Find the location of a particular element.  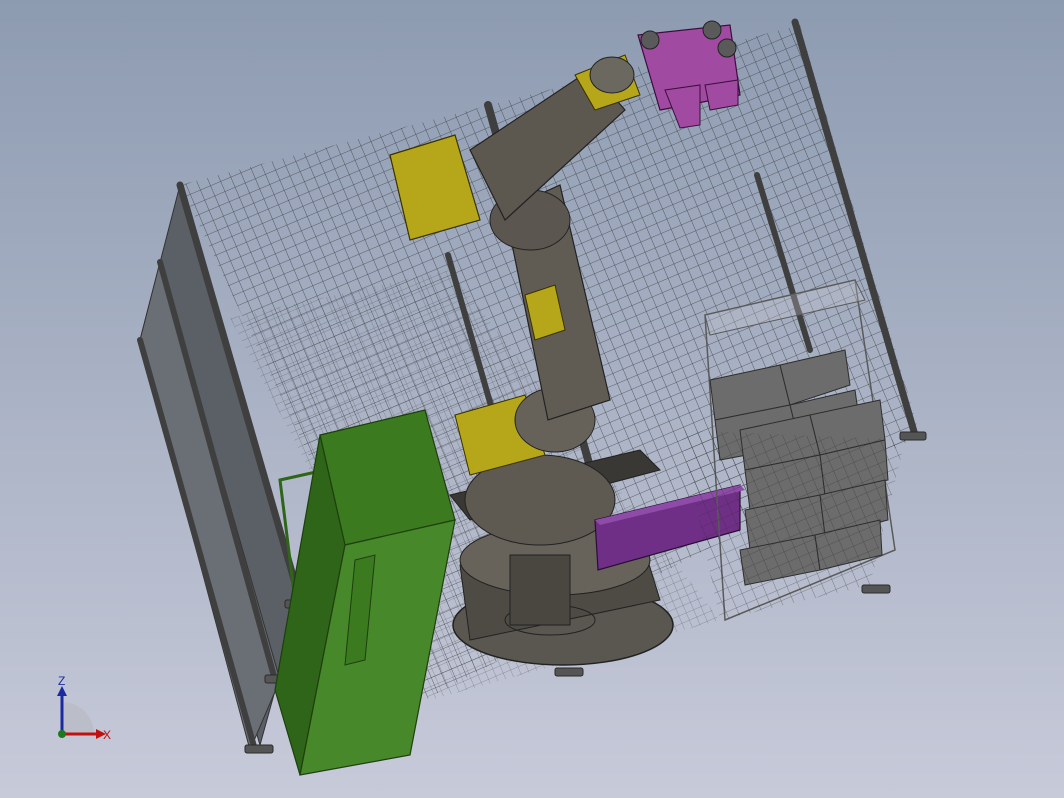

x-axis-label: X is located at coordinates (107, 735).